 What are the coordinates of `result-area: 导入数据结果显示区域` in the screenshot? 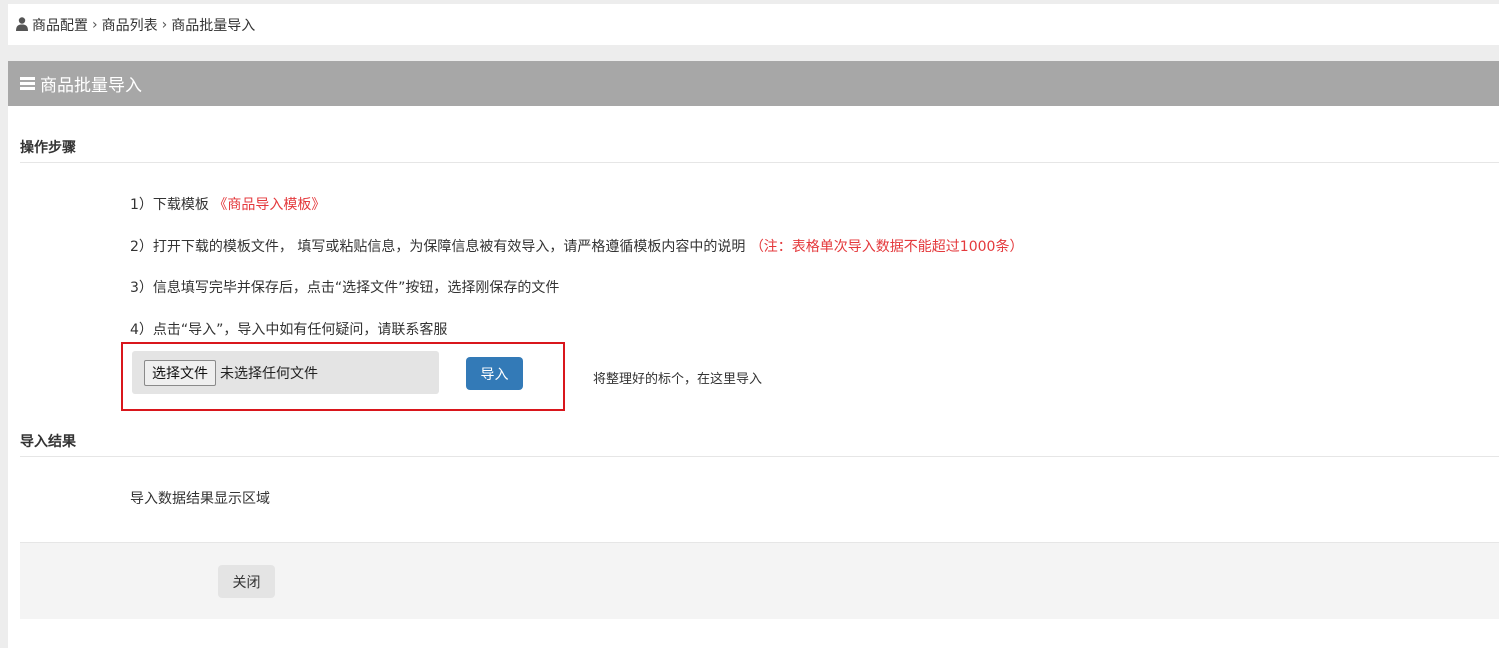 It's located at (200, 499).